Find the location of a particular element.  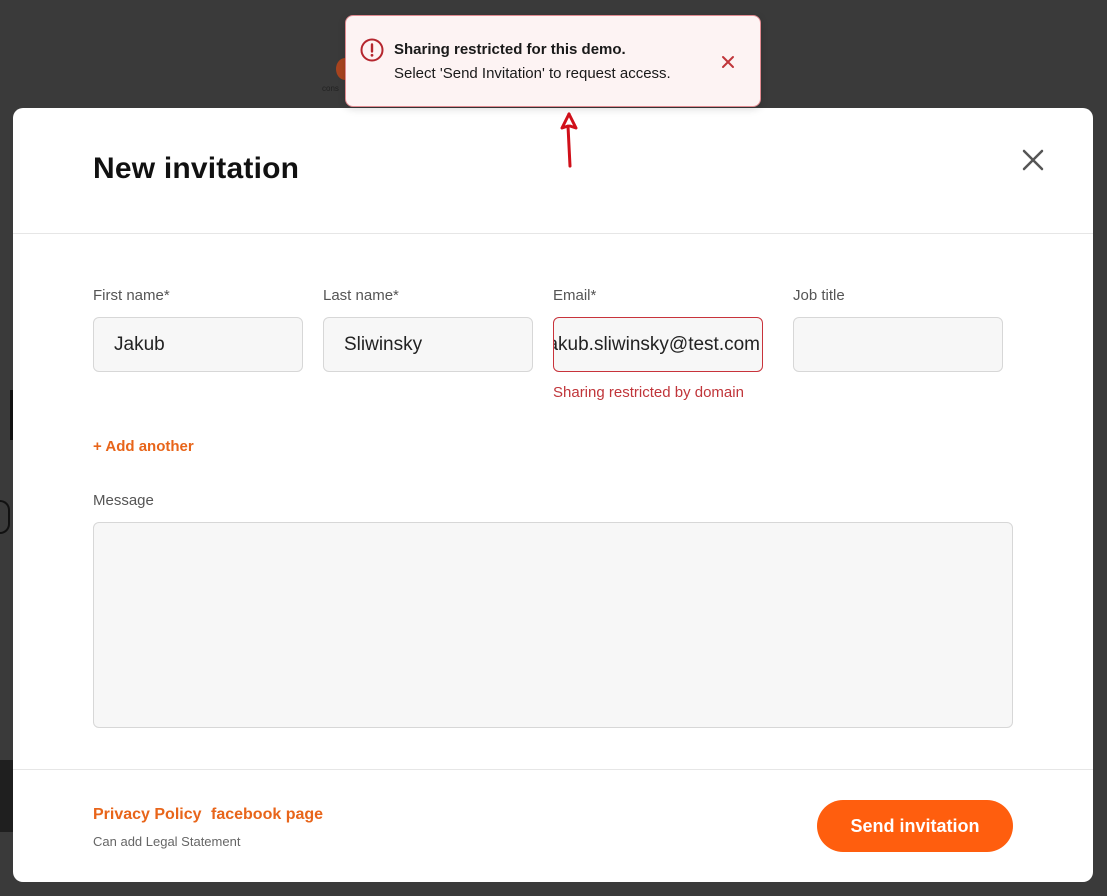

modal-close-button is located at coordinates (1033, 160).